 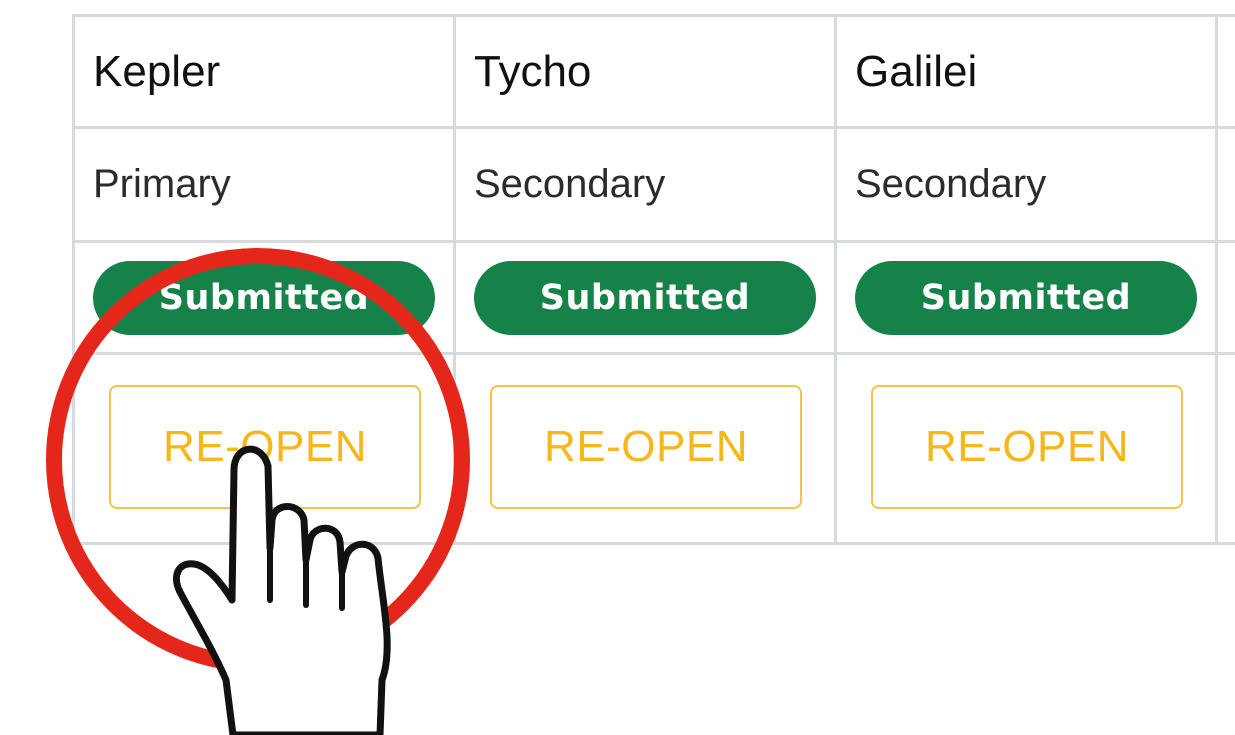 I want to click on reopen-button-tycho: RE-OPEN, so click(x=646, y=447).